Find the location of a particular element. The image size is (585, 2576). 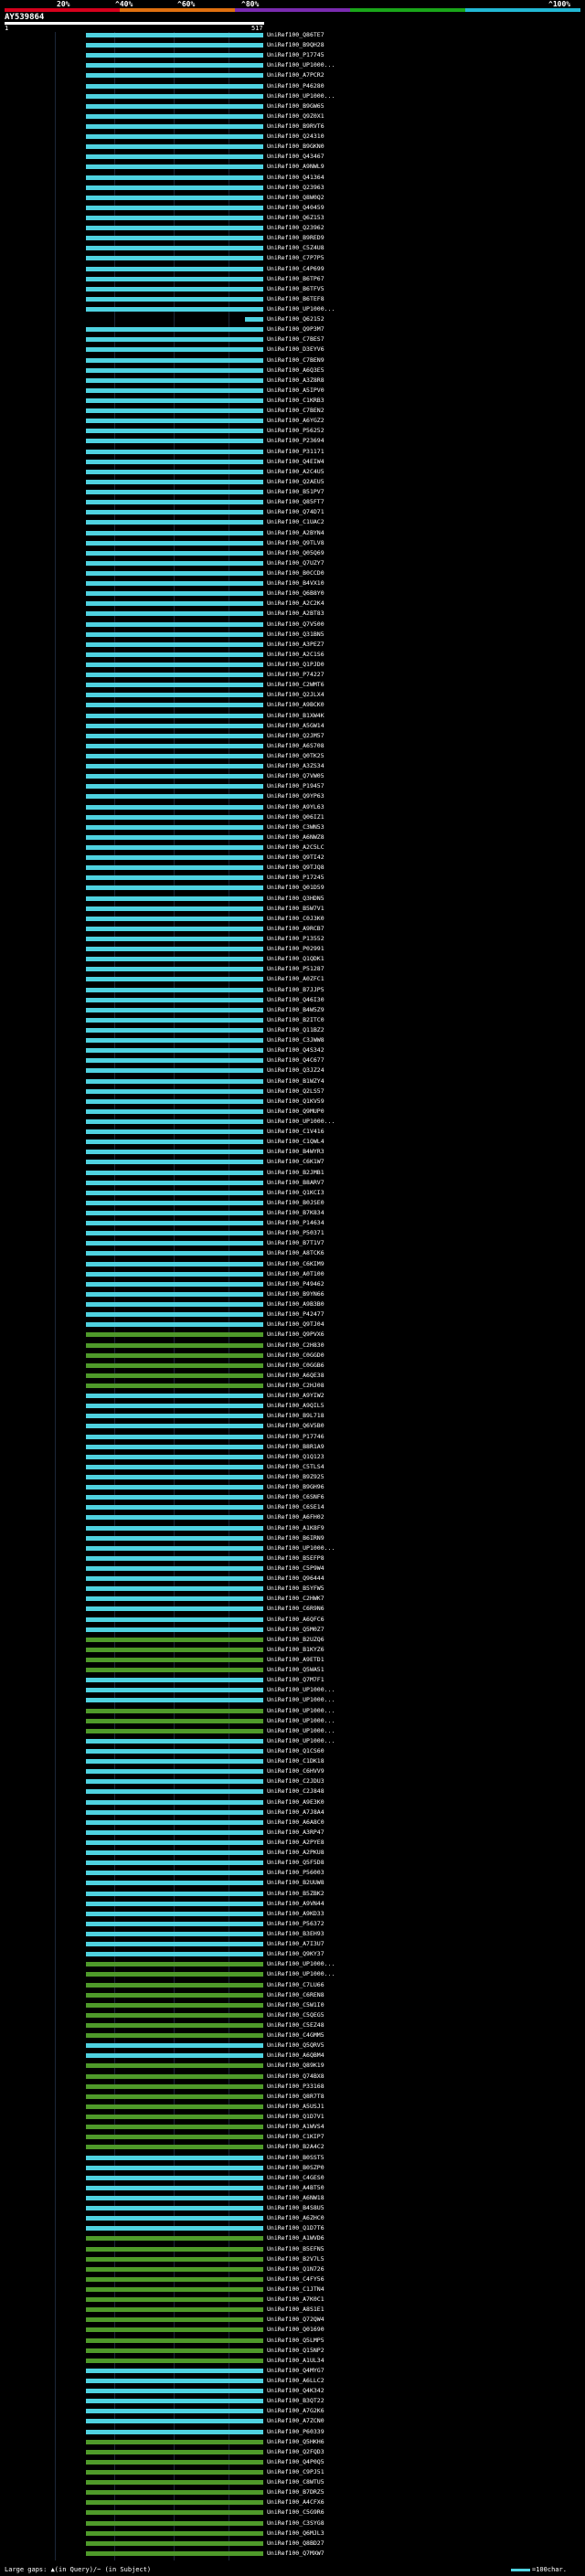

hit-label: UniRef100_C1QWL4 is located at coordinates (296, 1141).